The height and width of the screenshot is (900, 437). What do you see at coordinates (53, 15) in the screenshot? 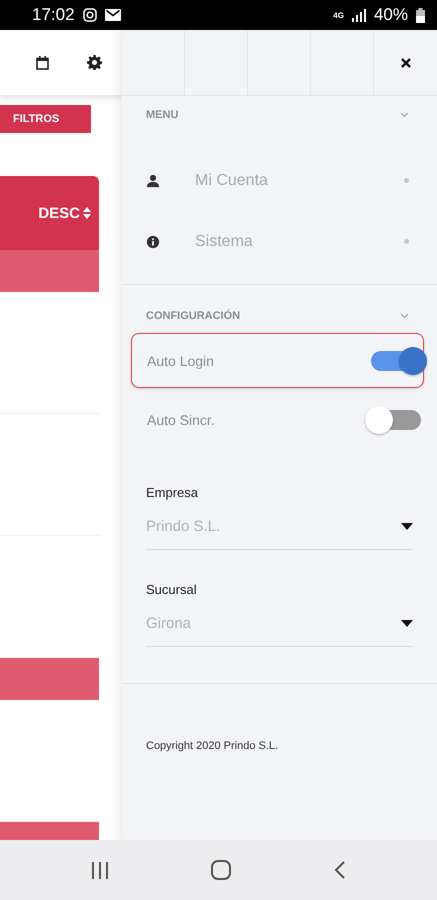
I see `status-time: 17:02` at bounding box center [53, 15].